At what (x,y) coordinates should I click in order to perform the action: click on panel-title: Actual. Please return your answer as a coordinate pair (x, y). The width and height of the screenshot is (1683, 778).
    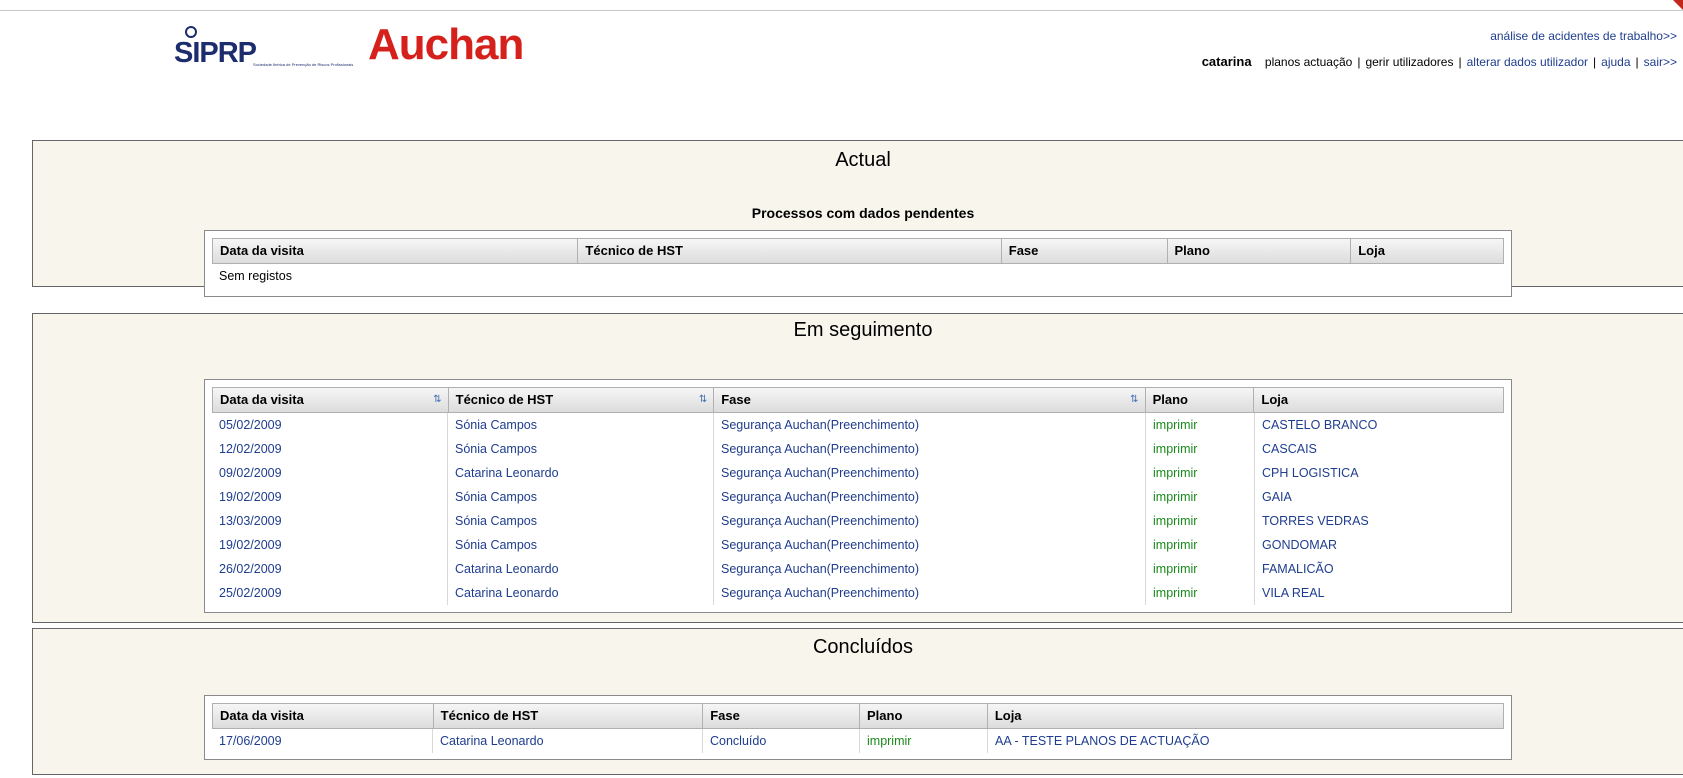
    Looking at the image, I should click on (863, 160).